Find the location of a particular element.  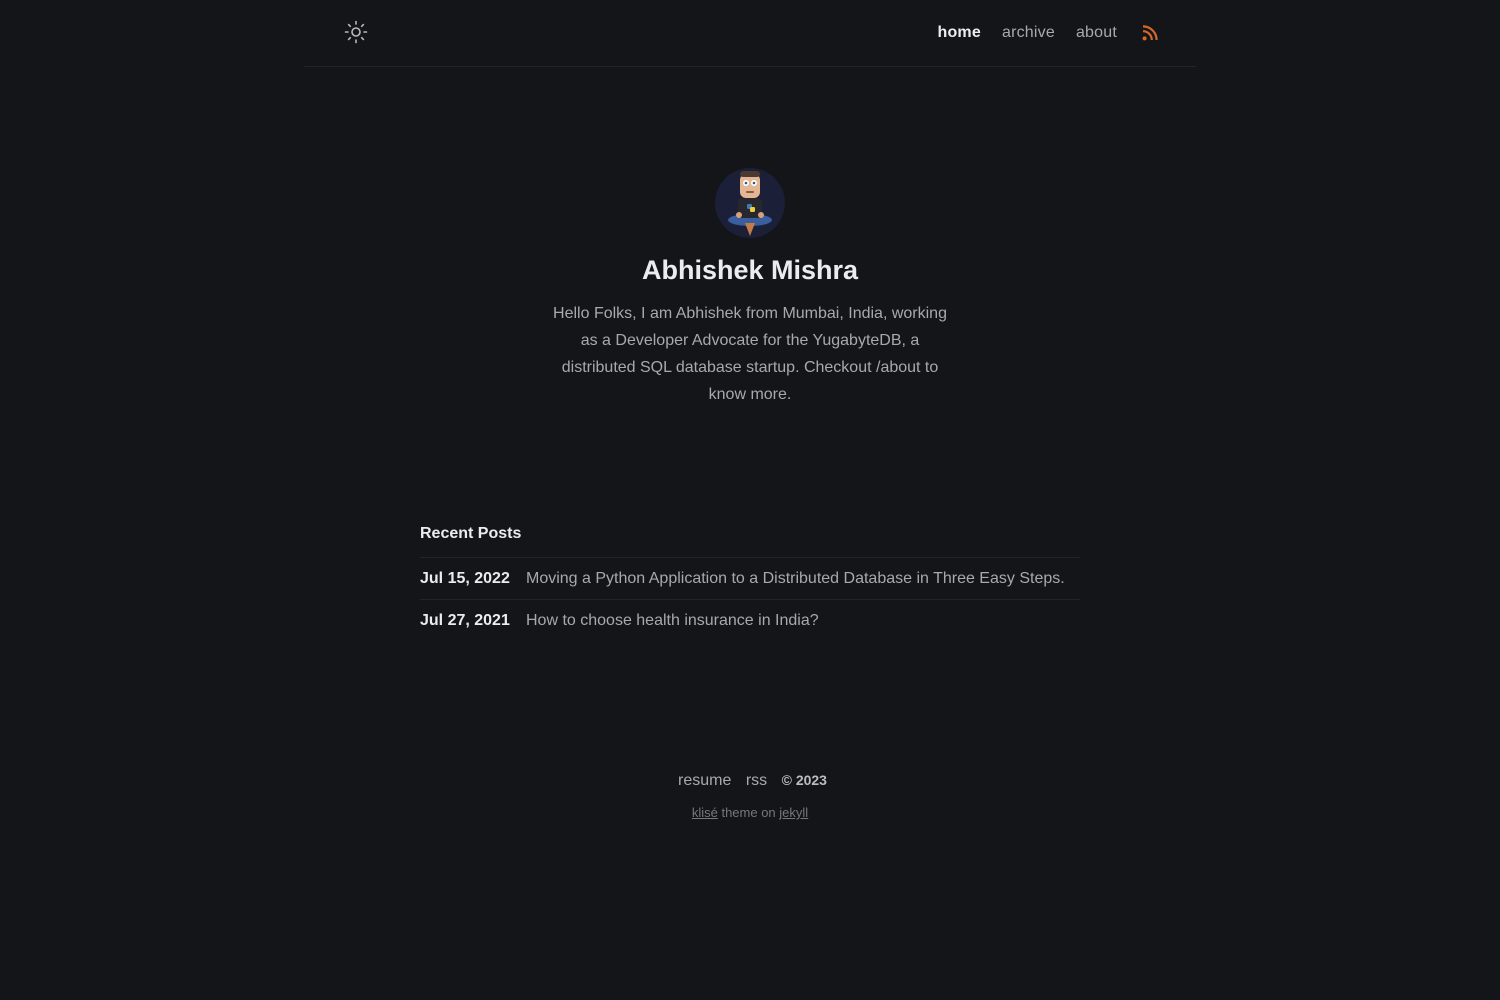

sun-icon is located at coordinates (356, 32).